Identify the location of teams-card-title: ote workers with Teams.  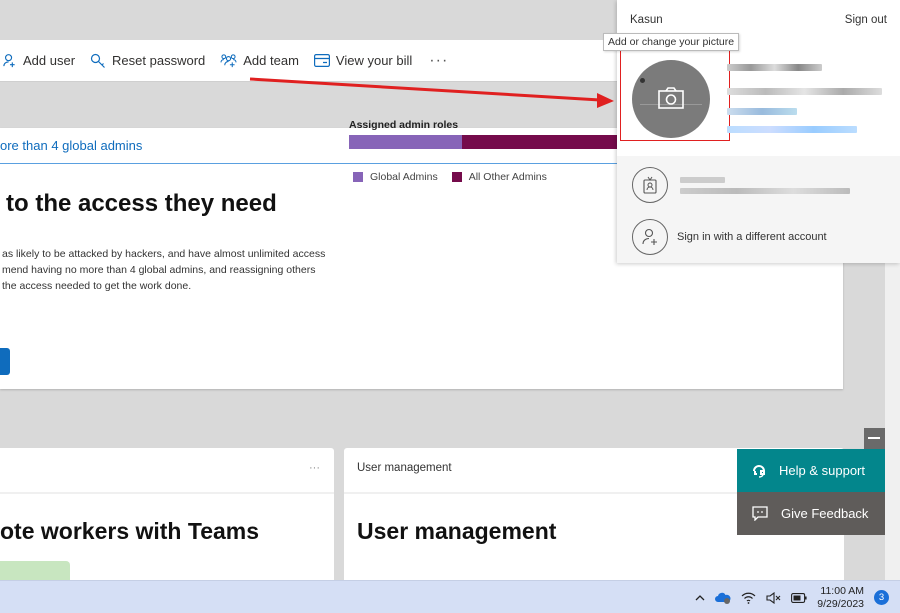
(130, 531).